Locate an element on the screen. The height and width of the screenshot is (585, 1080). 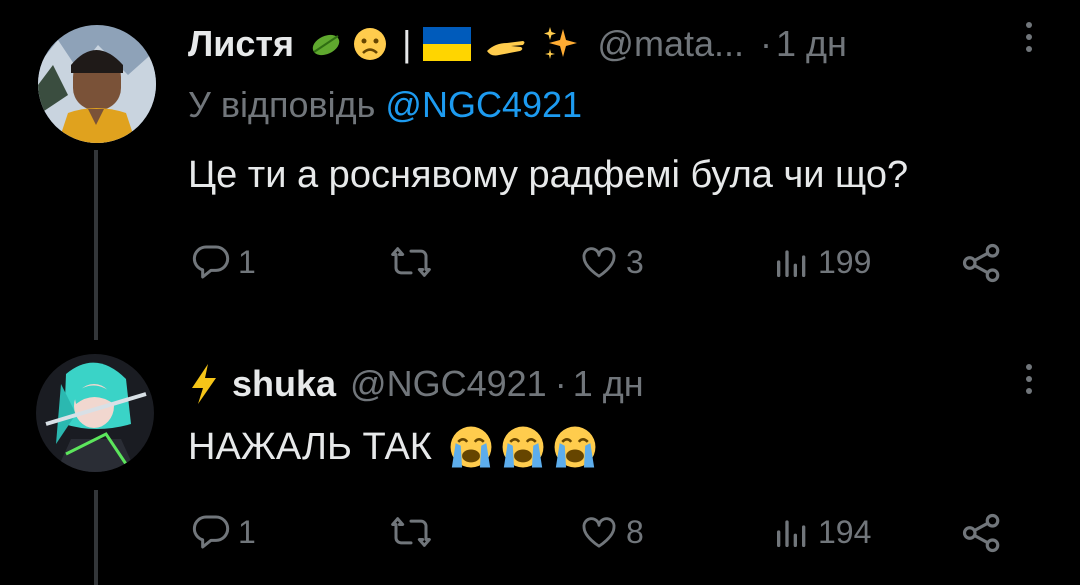
reply-mention-link: @NGC4921 is located at coordinates (483, 104).